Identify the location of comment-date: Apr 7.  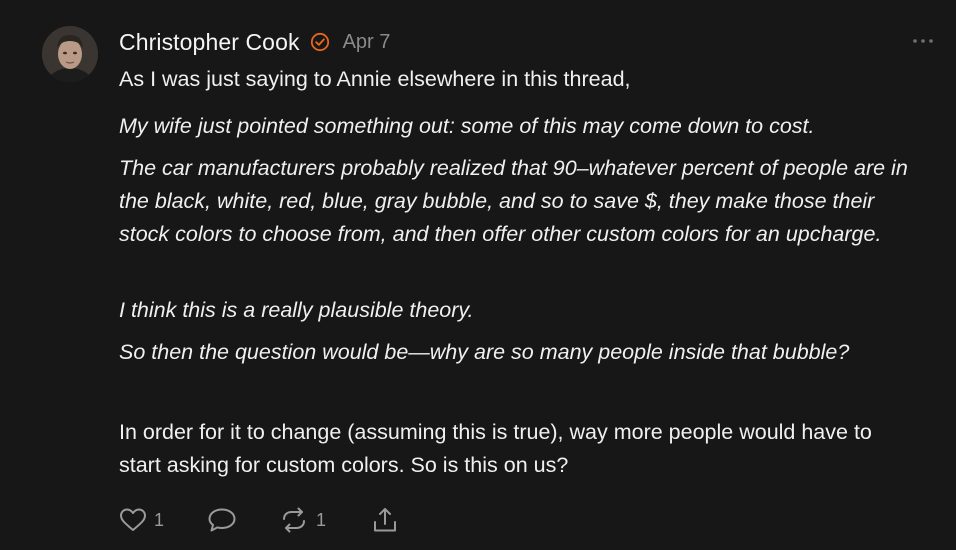
(367, 42).